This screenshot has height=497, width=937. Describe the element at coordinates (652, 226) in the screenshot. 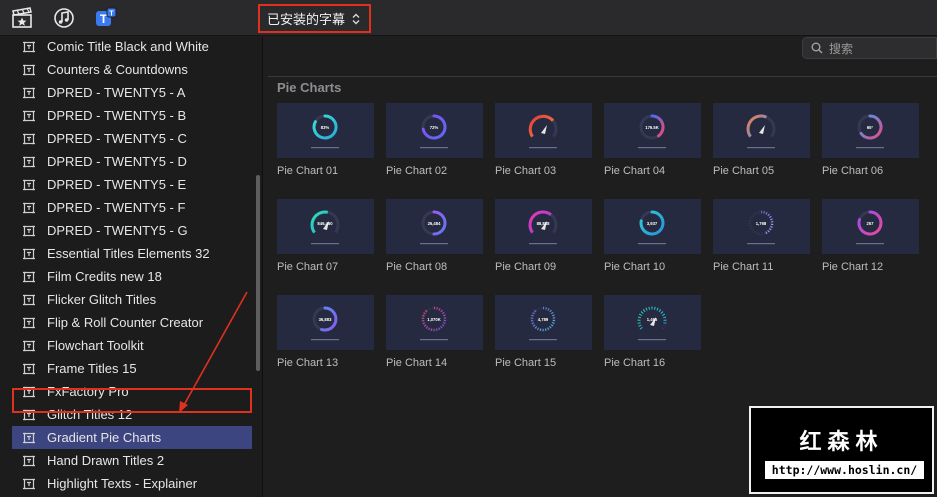

I see `template-thumbnail: 3,937` at that location.